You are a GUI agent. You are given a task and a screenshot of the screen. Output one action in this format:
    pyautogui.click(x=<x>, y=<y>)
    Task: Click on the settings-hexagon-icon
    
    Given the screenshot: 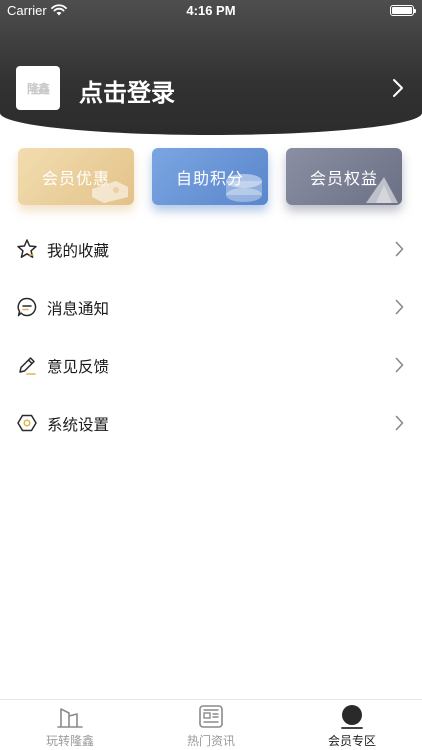 What is the action you would take?
    pyautogui.click(x=27, y=423)
    